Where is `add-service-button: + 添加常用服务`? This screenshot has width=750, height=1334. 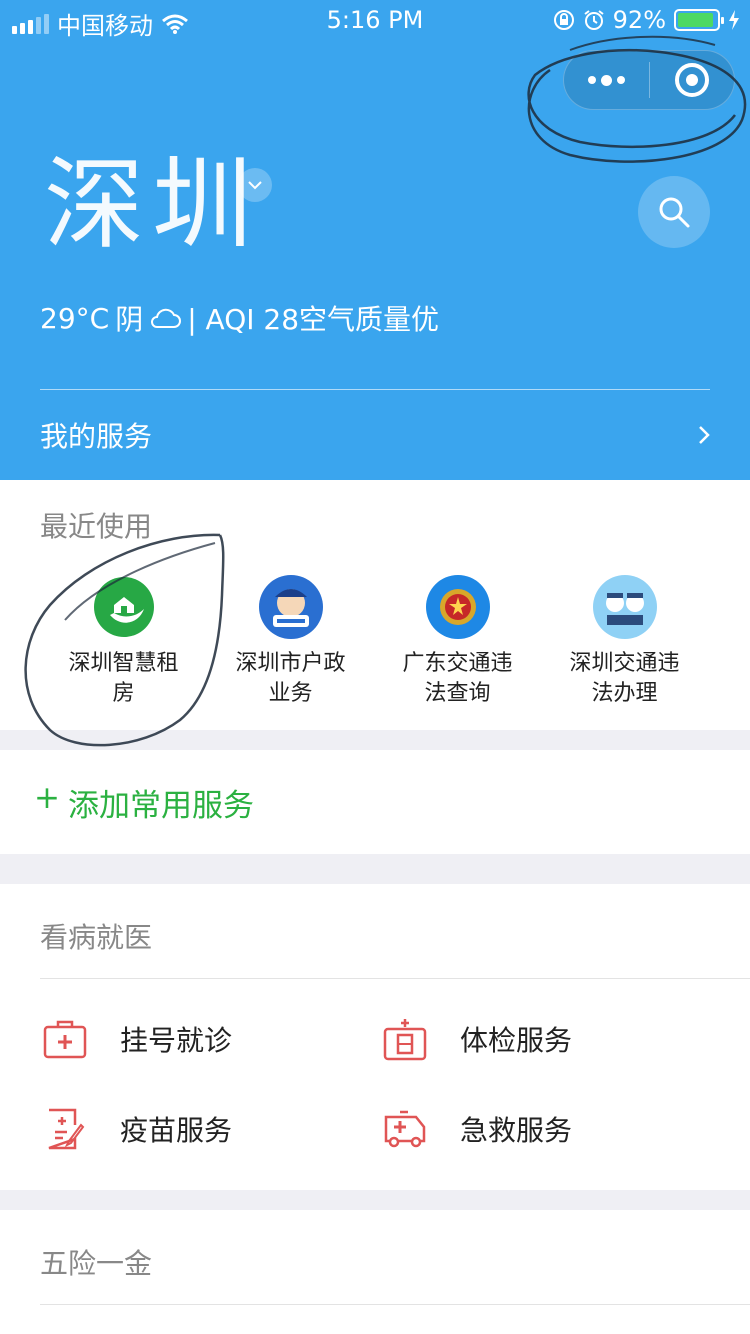
add-service-button: + 添加常用服务 is located at coordinates (144, 802).